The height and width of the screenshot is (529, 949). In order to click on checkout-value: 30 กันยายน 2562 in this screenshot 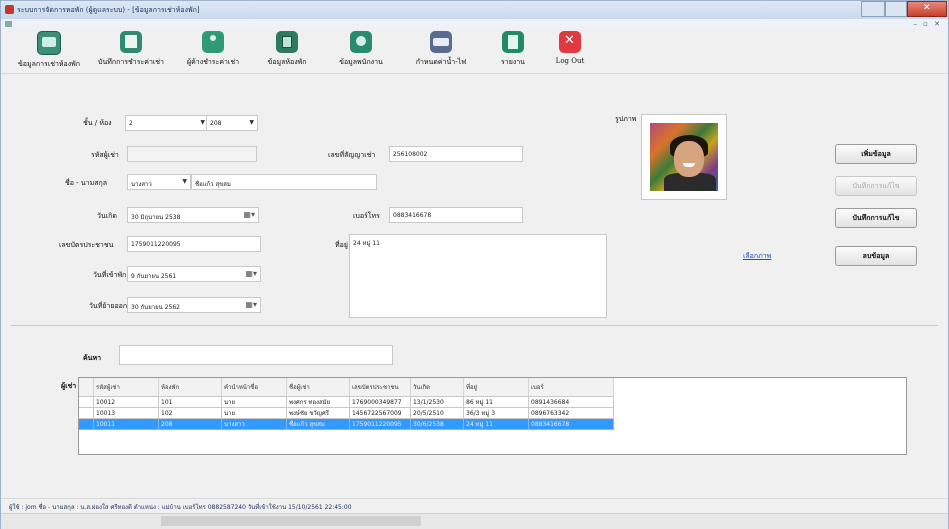, I will do `click(155, 307)`.